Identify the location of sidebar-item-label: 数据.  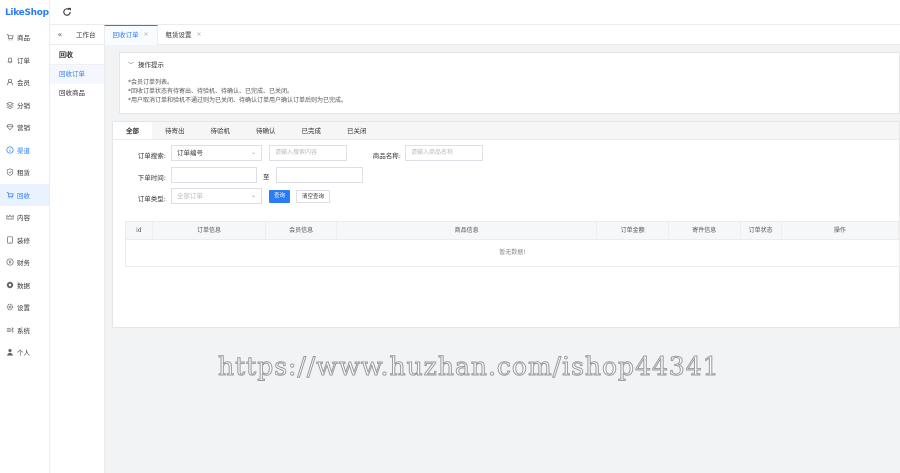
(23, 285).